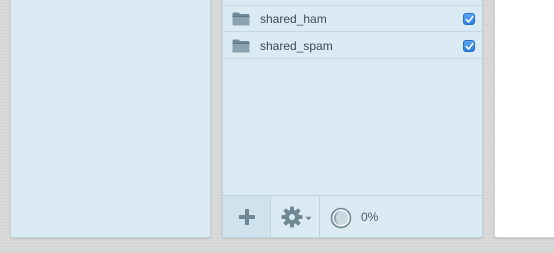  I want to click on folder-row-shared-ham: shared_ham, so click(352, 19).